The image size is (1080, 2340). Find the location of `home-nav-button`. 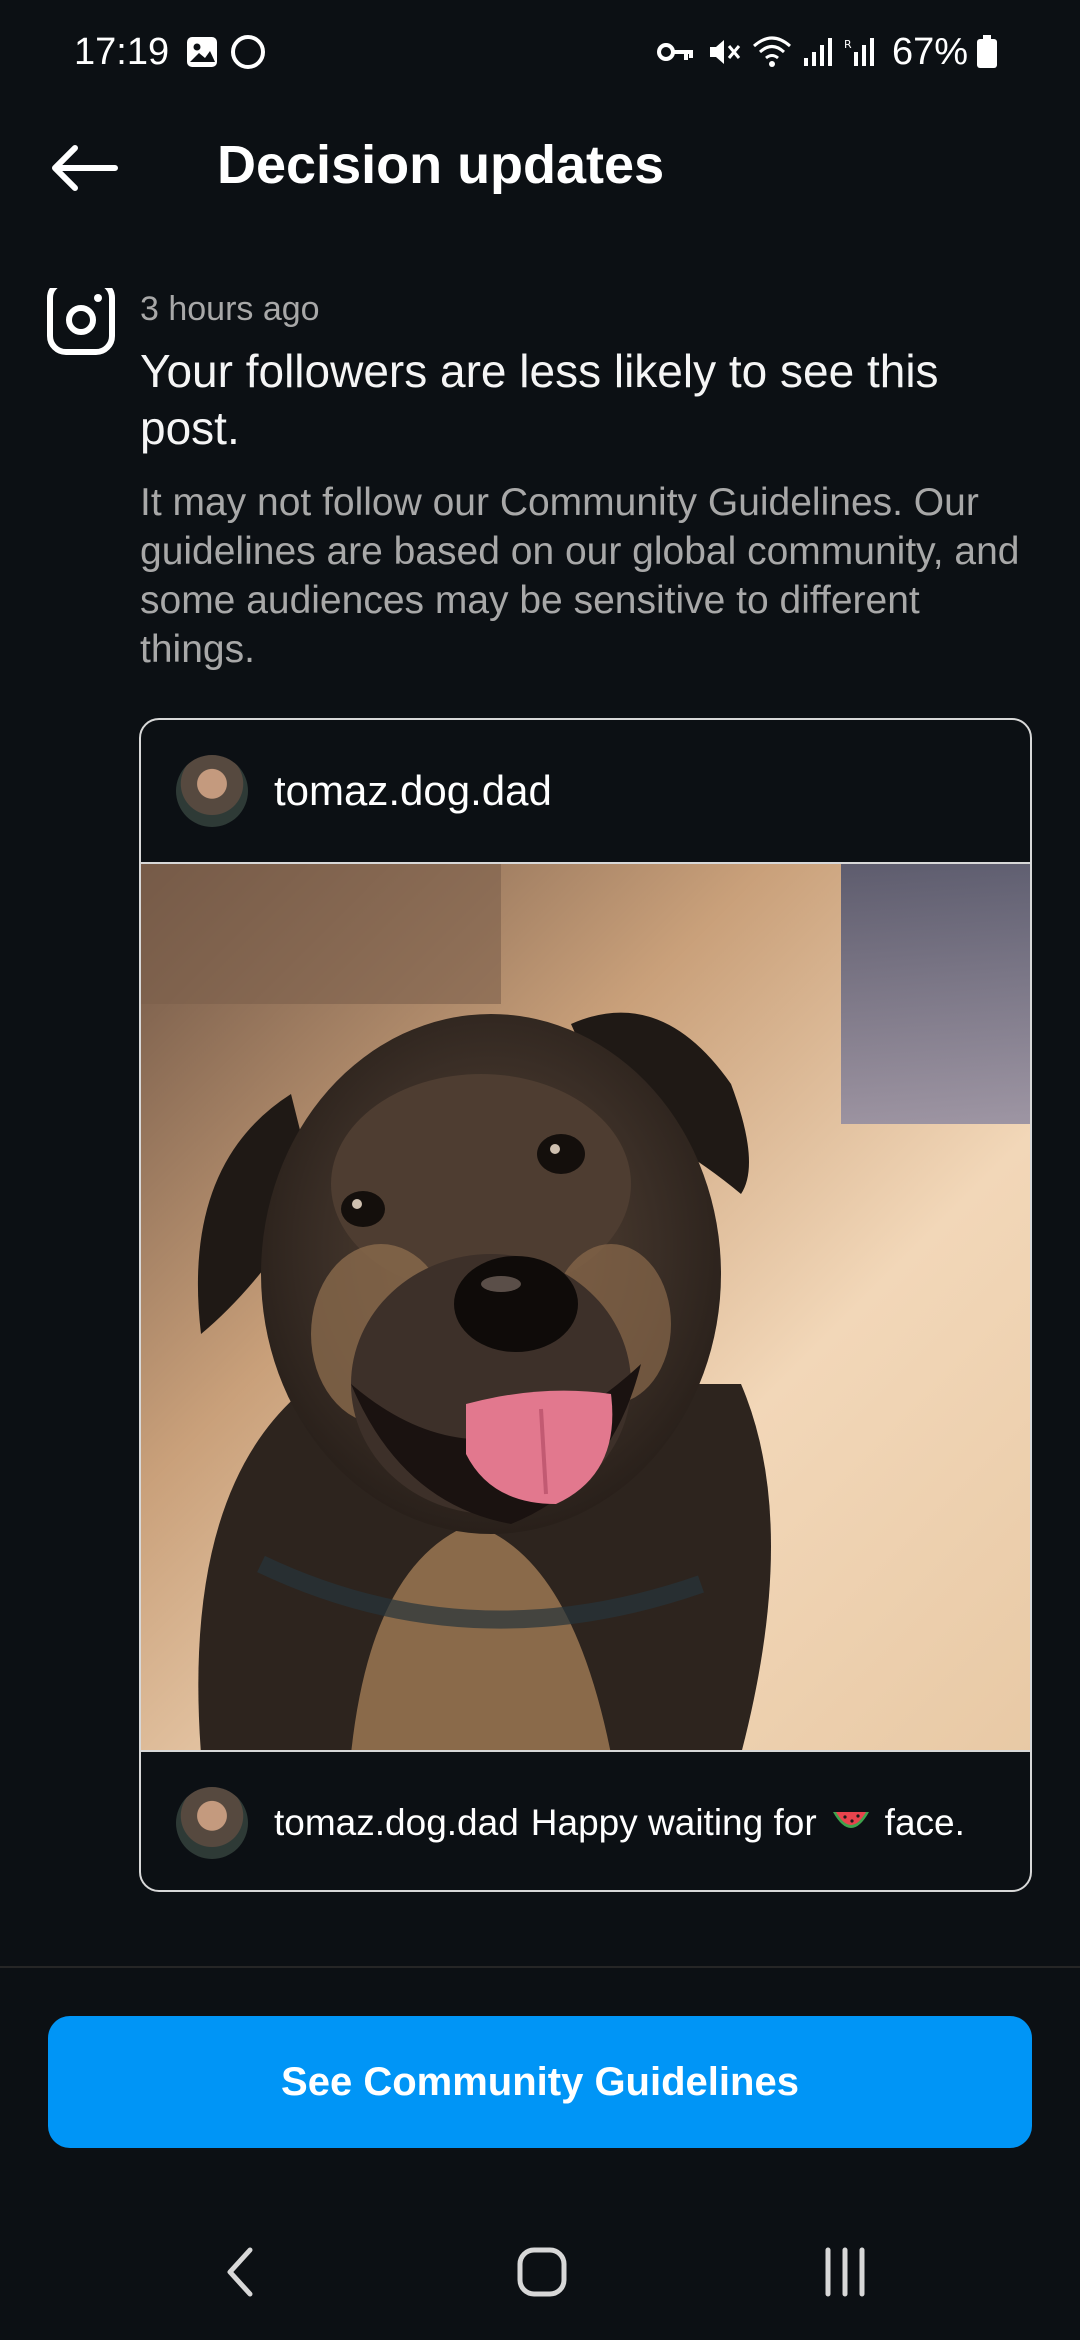

home-nav-button is located at coordinates (542, 2272).